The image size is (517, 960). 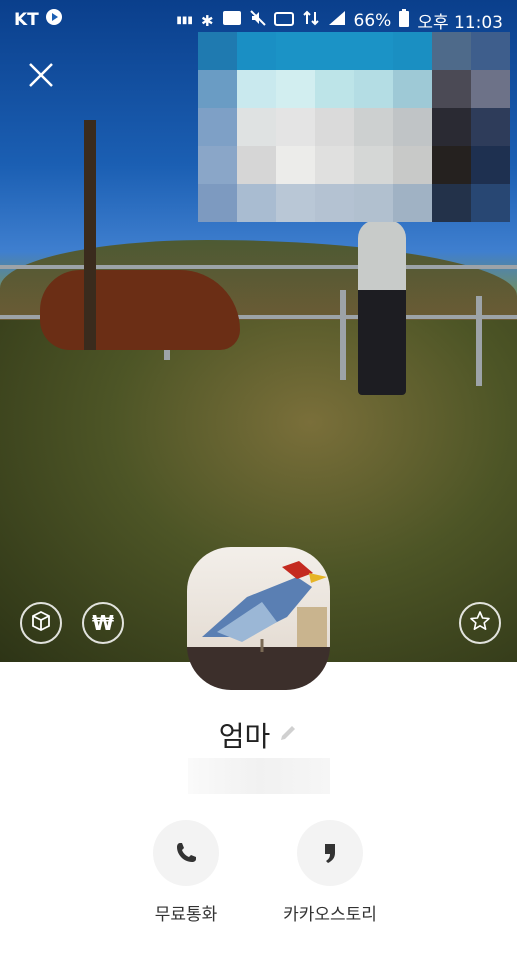 I want to click on star-icon, so click(x=480, y=623).